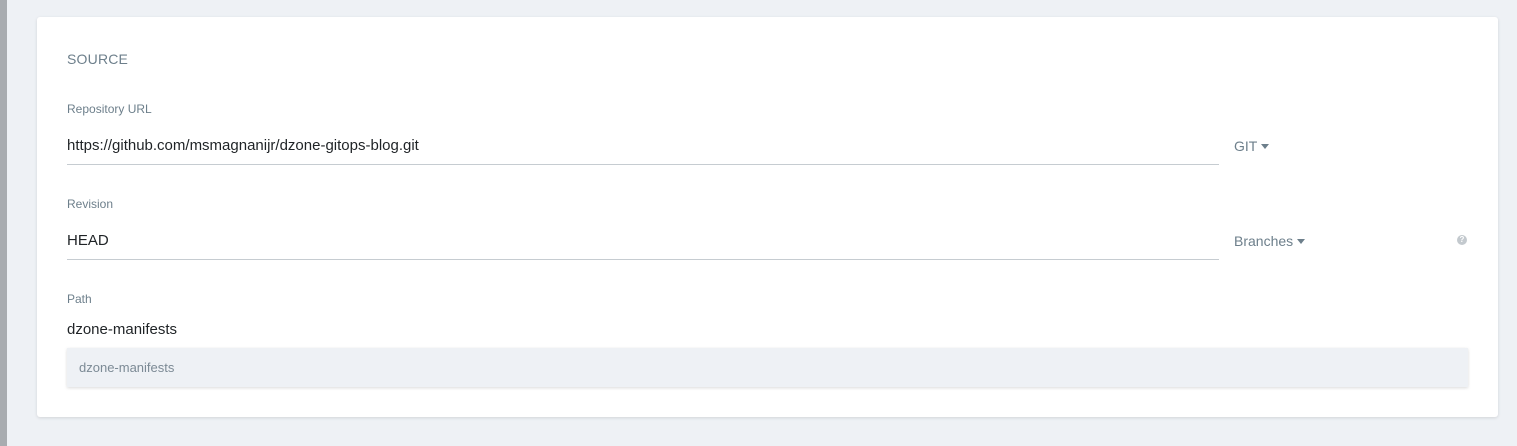  Describe the element at coordinates (126, 367) in the screenshot. I see `autocomplete-option: dzone-manifests` at that location.